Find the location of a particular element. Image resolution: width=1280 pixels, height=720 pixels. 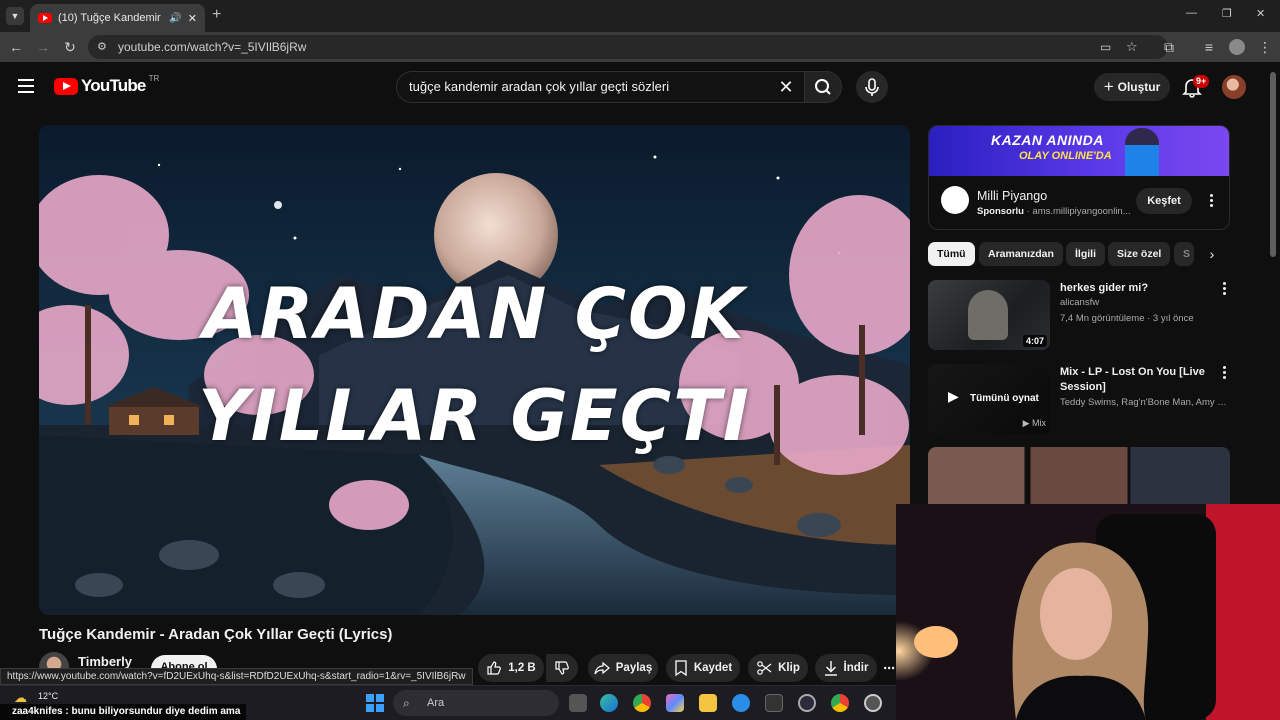

forward-button: → is located at coordinates (43, 47).